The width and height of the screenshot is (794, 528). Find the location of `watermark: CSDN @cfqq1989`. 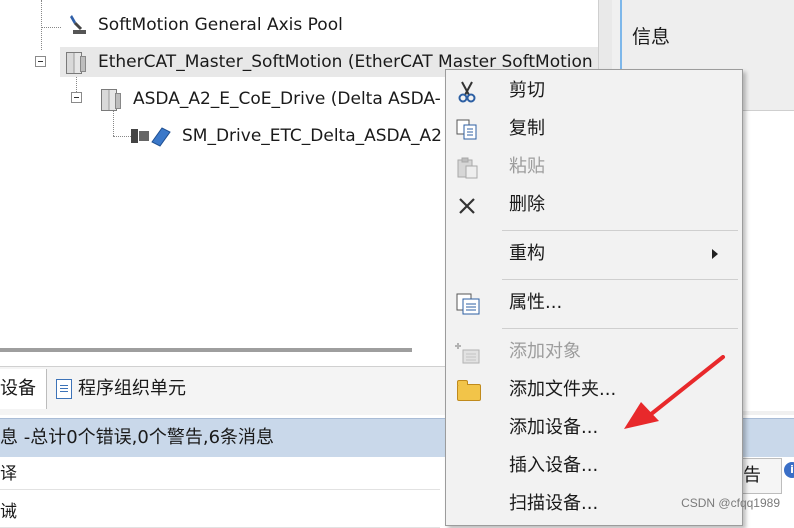

watermark: CSDN @cfqq1989 is located at coordinates (730, 503).